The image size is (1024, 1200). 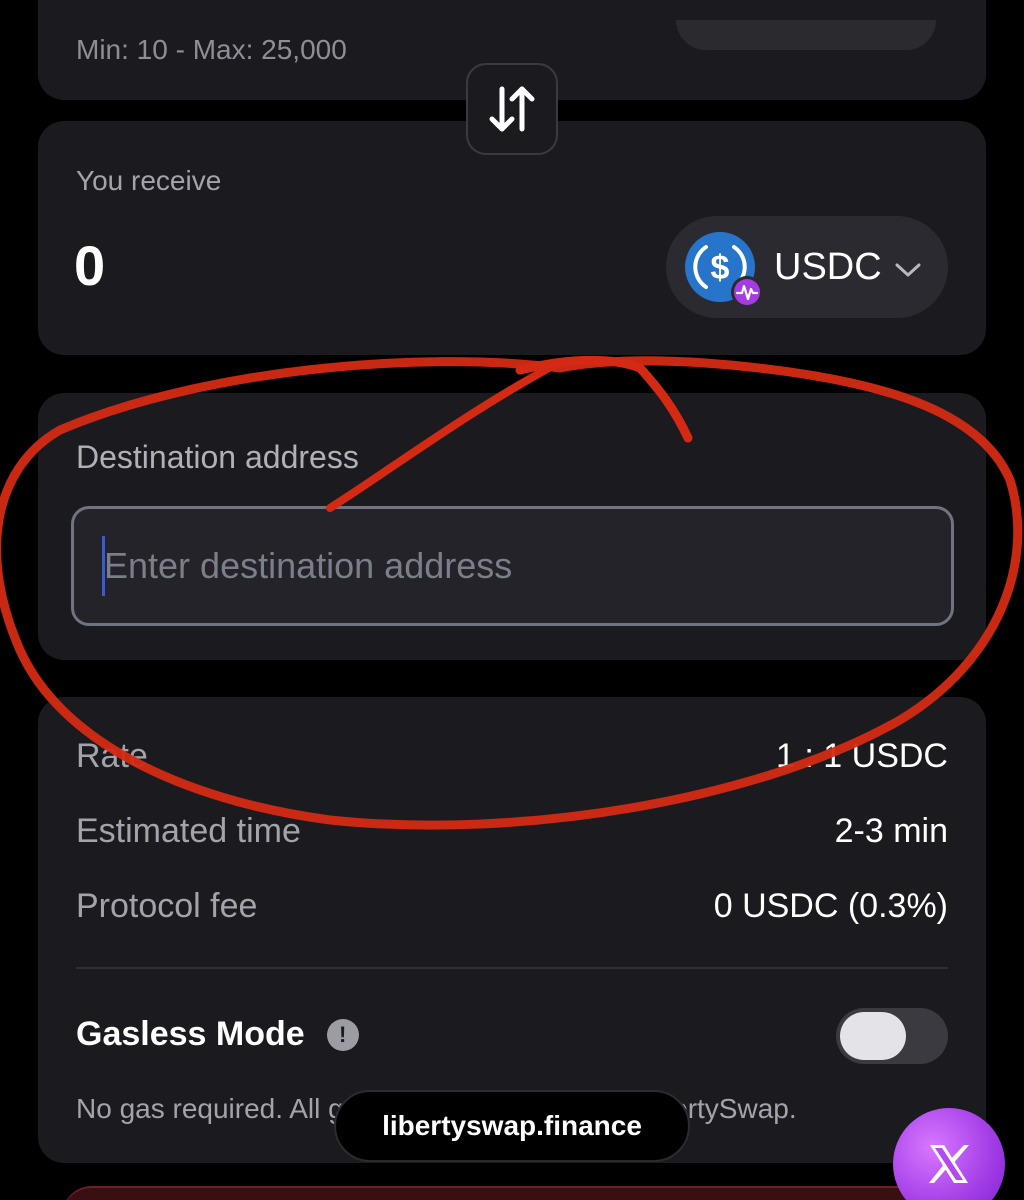 I want to click on gasless-mode-header: Gasless Mode !, so click(x=217, y=1034).